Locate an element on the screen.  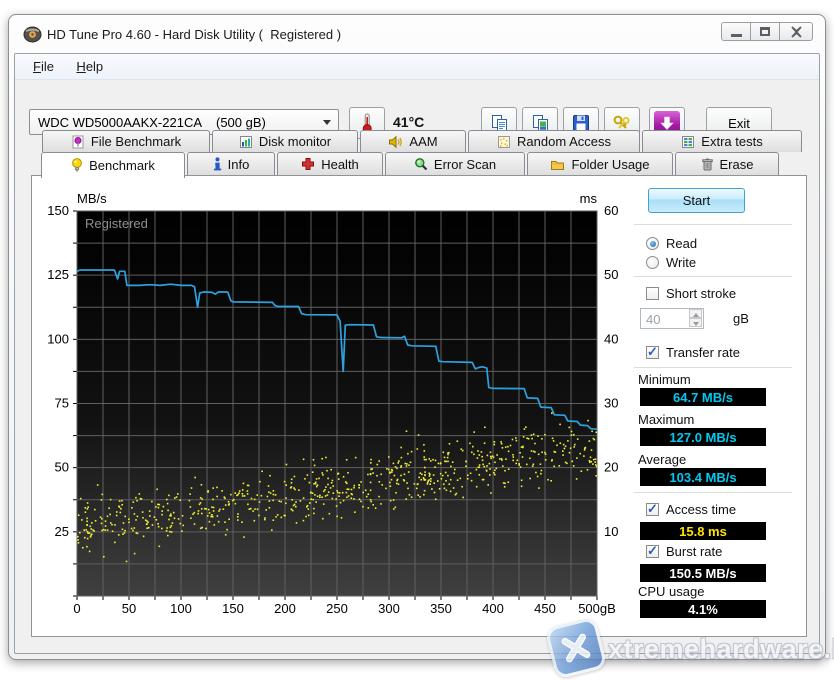
y-left-tick-label: 50 is located at coordinates (62, 467).